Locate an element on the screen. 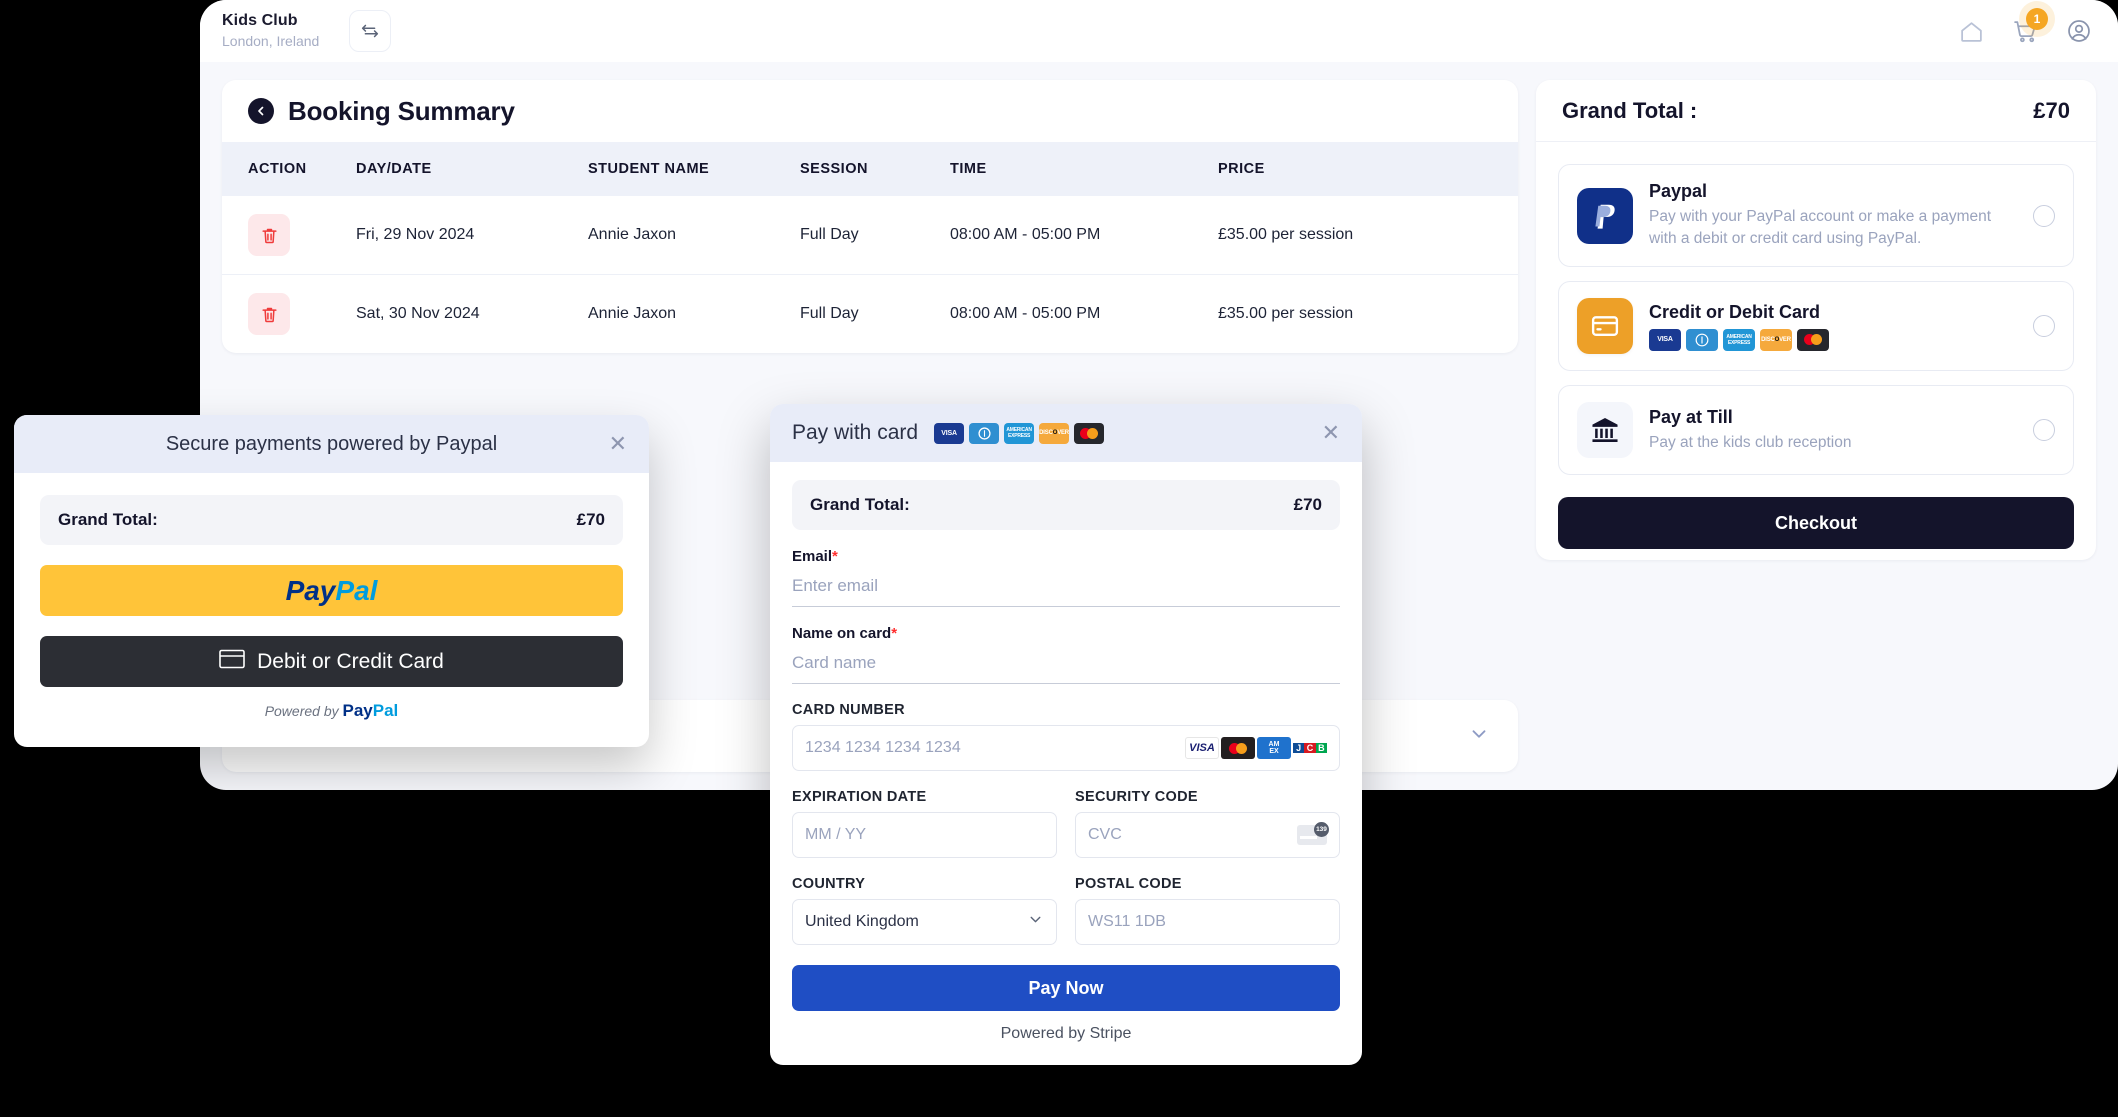  expiration-label: EXPIRATION DATE is located at coordinates (859, 797).